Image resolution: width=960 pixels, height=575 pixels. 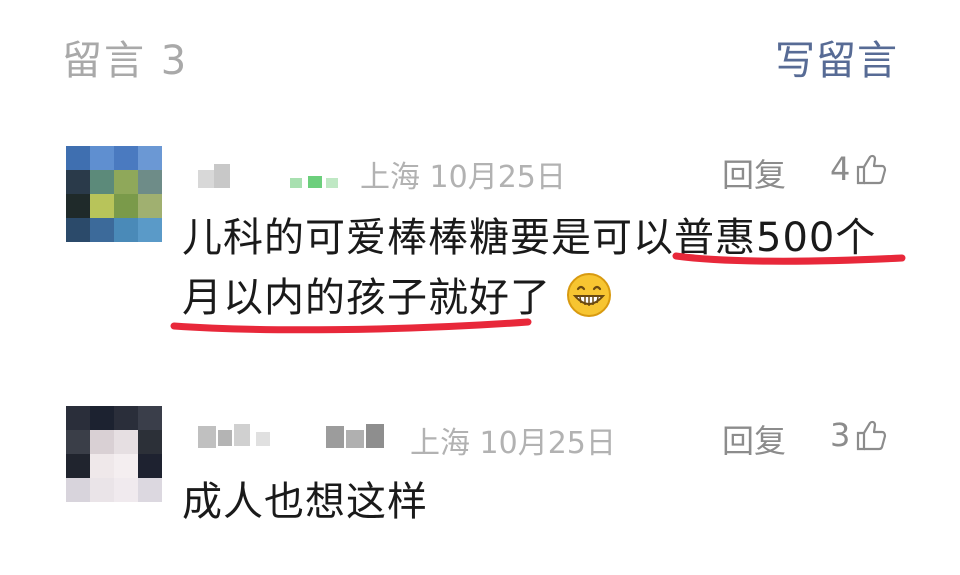 What do you see at coordinates (366, 298) in the screenshot?
I see `comment-text-line: 月以内的孩子就好了` at bounding box center [366, 298].